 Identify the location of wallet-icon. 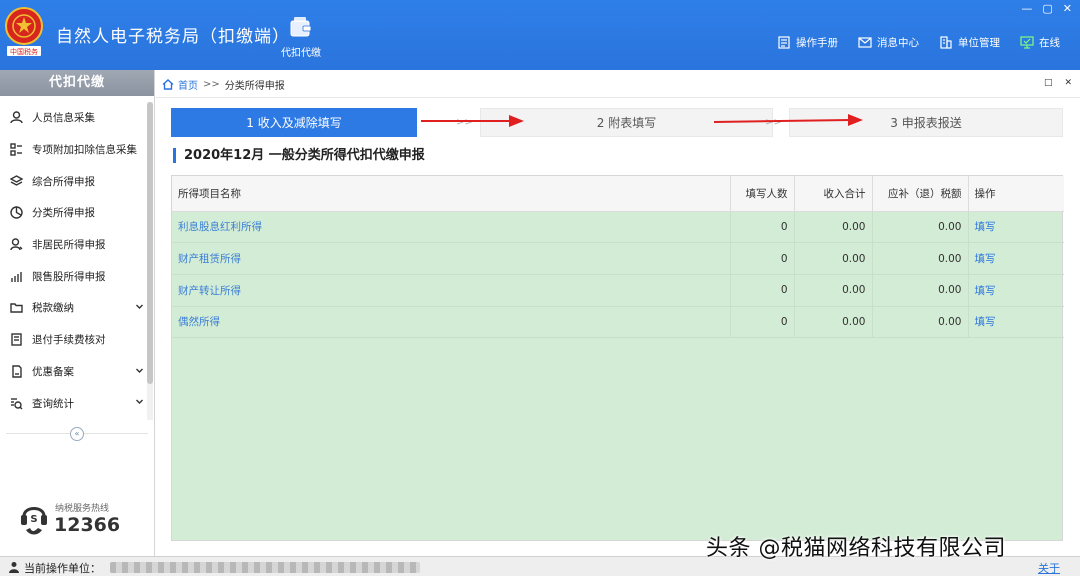
(301, 27).